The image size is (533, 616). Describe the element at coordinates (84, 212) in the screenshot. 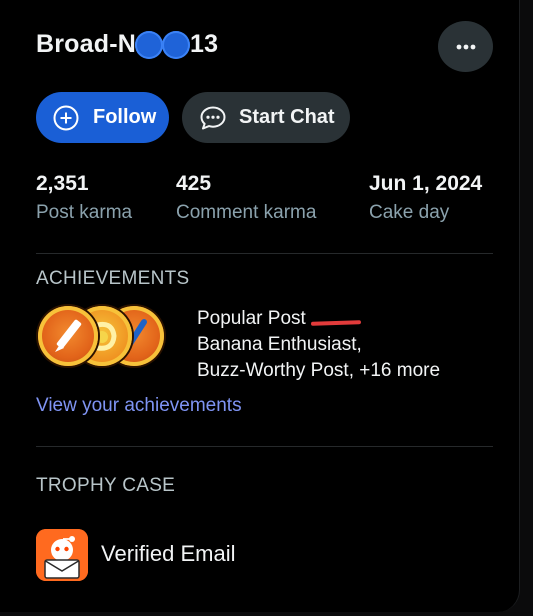

I see `stat-label: Post karma` at that location.